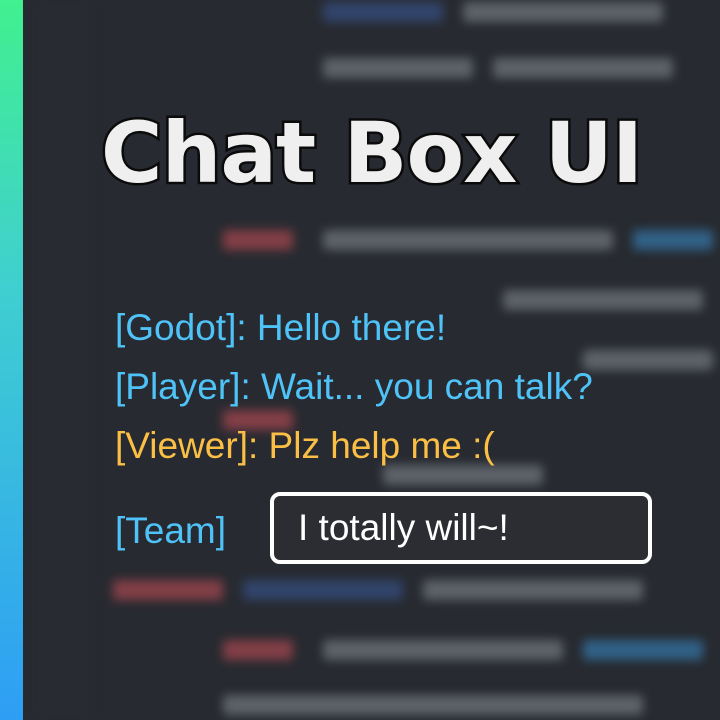  Describe the element at coordinates (371, 445) in the screenshot. I see `message-text: : Plz help me :(` at that location.